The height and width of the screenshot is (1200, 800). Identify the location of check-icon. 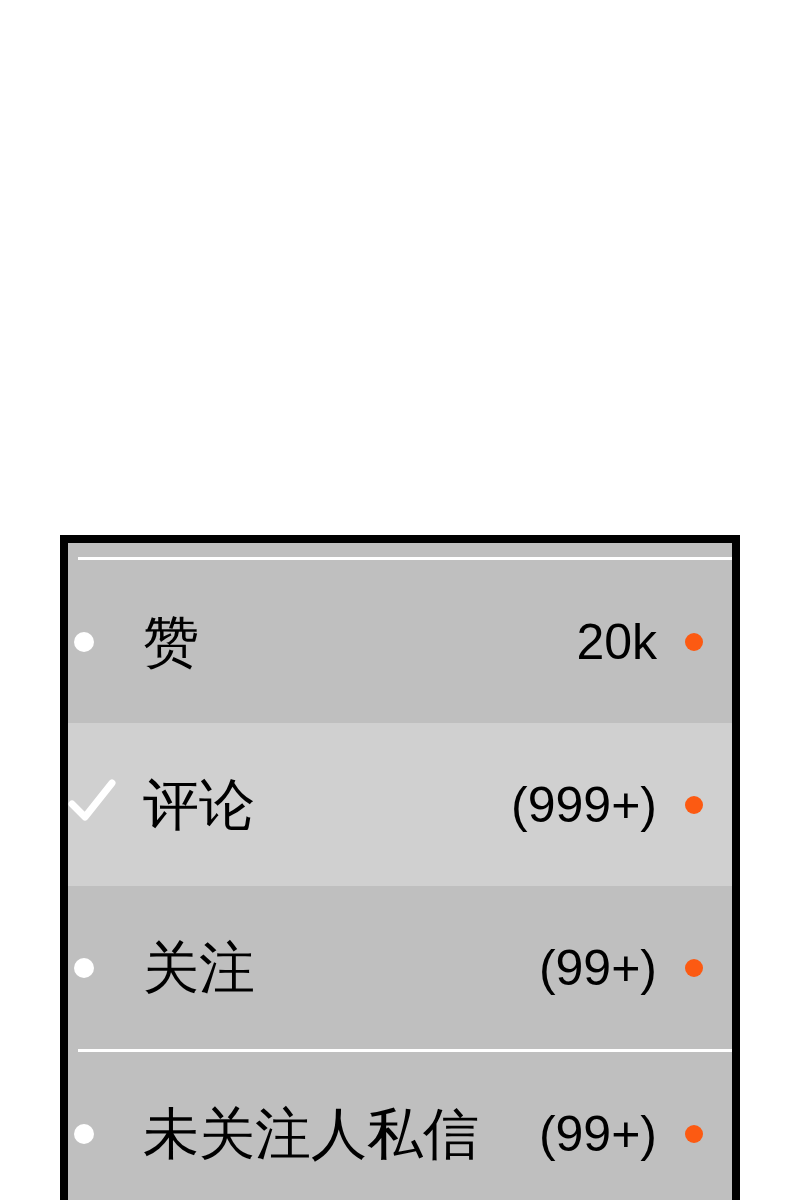
(92, 800).